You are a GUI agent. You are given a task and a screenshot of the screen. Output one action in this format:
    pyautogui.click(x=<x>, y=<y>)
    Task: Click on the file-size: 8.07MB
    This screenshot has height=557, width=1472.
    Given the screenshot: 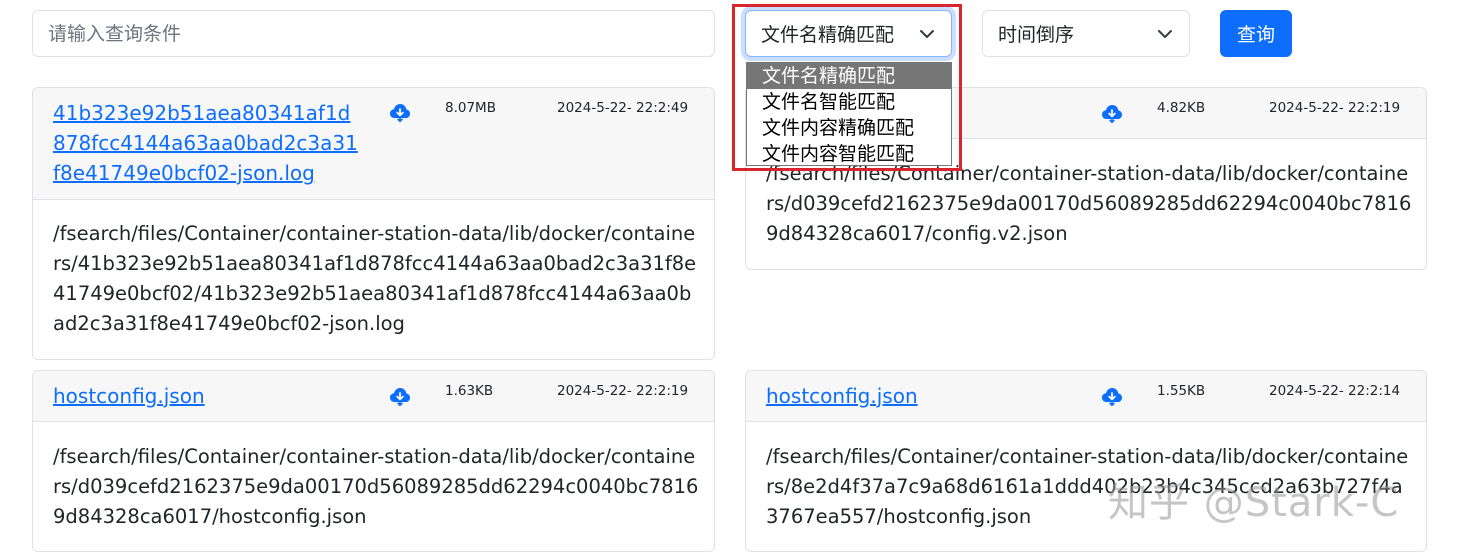 What is the action you would take?
    pyautogui.click(x=470, y=108)
    